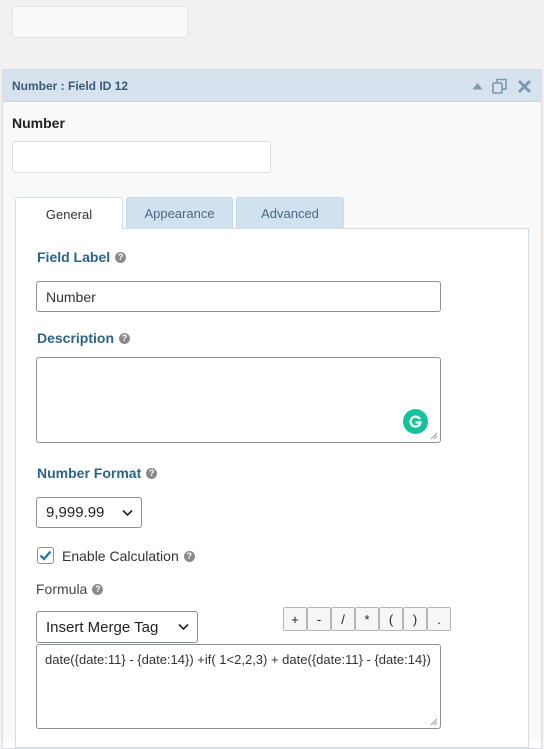 The height and width of the screenshot is (749, 544). Describe the element at coordinates (89, 473) in the screenshot. I see `number-format-heading-text: Number Format` at that location.